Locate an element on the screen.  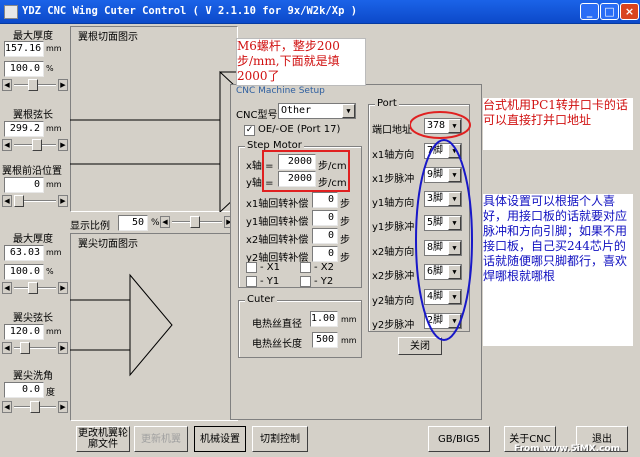
max-thickness-label: 最大厚度 is located at coordinates (33, 36).